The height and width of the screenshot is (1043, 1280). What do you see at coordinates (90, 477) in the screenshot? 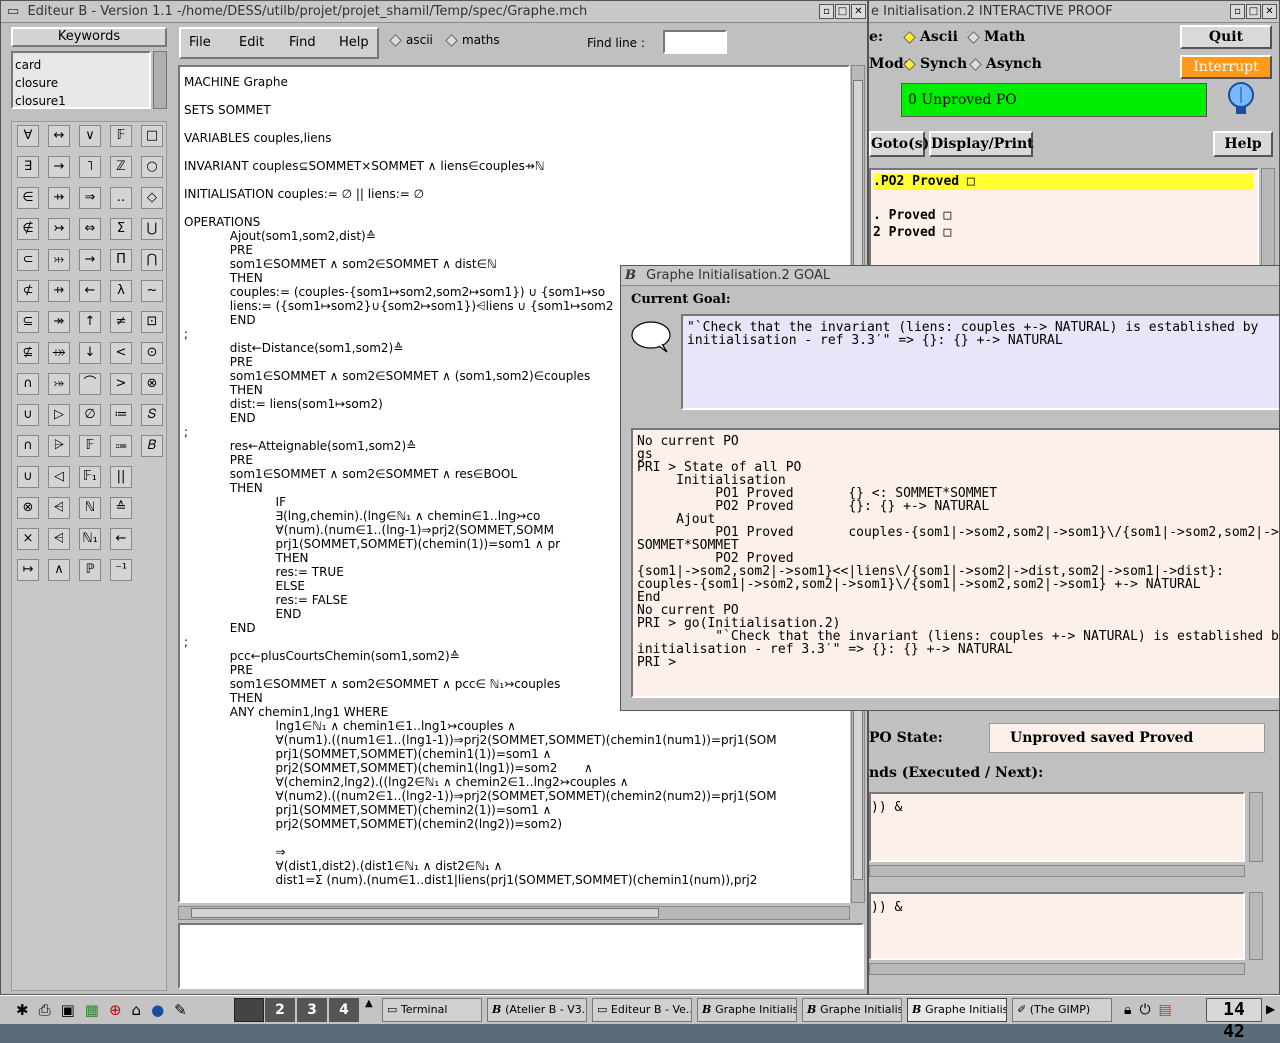
I see `symbol-button: 𝔽₁` at bounding box center [90, 477].